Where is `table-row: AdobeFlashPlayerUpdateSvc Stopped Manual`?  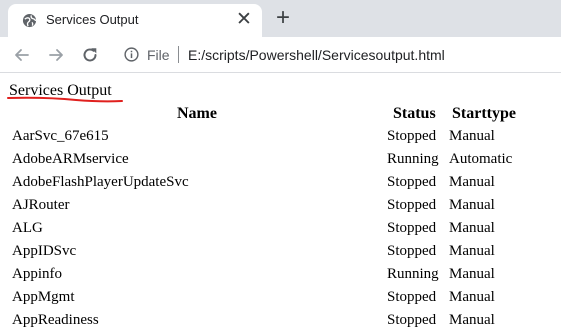
table-row: AdobeFlashPlayerUpdateSvc Stopped Manual is located at coordinates (280, 185).